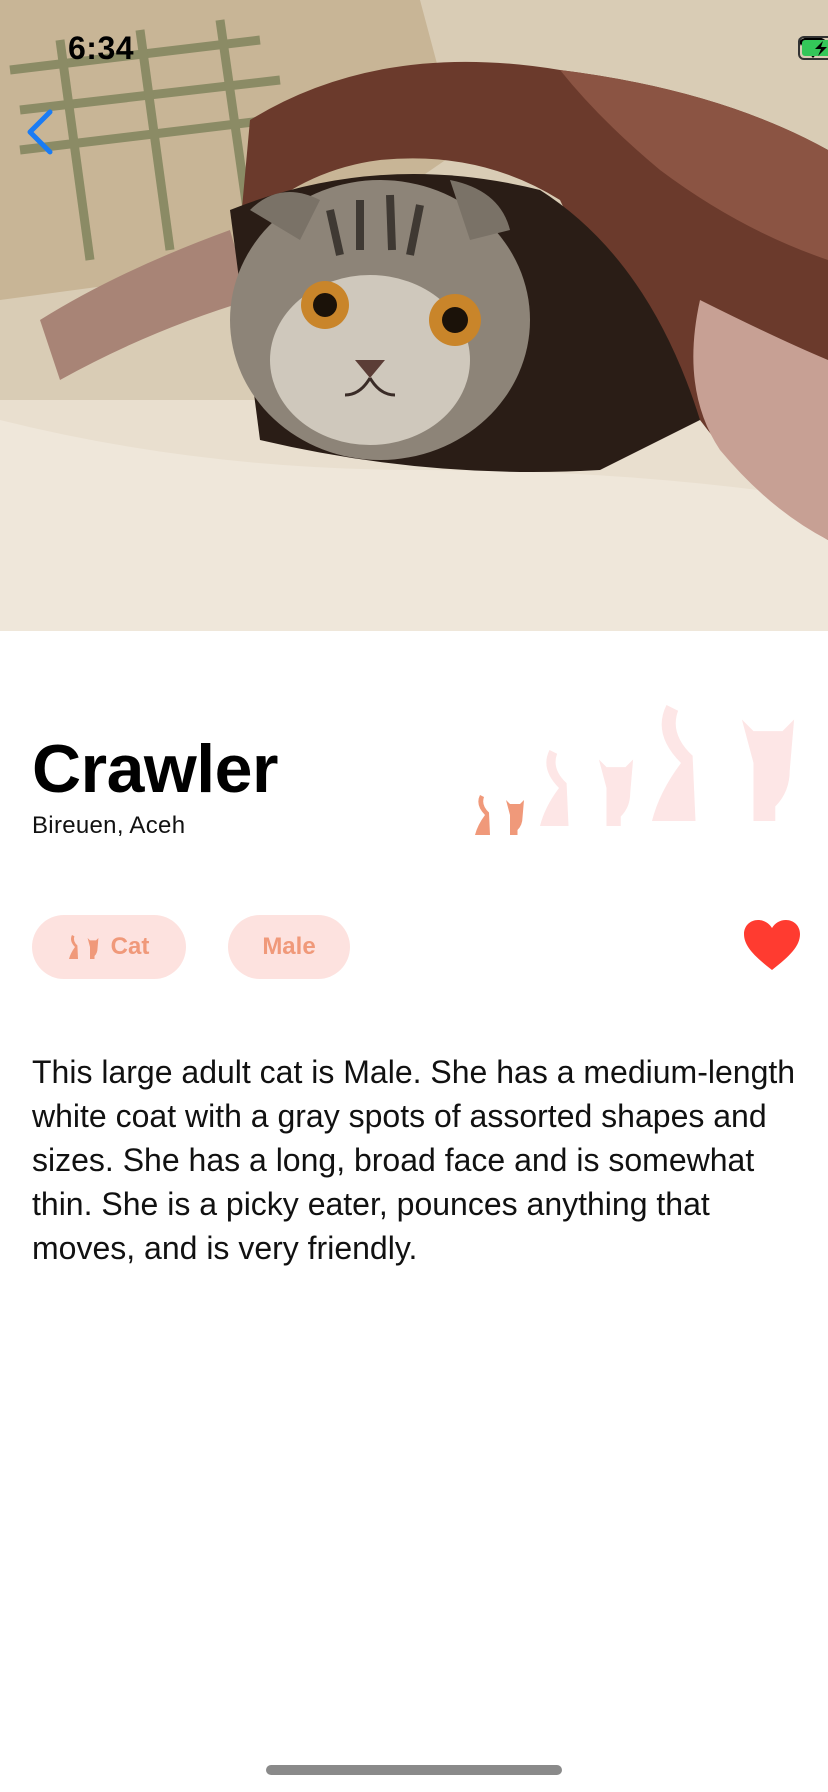 This screenshot has height=1792, width=828. What do you see at coordinates (130, 946) in the screenshot?
I see `pet-type-label: Cat` at bounding box center [130, 946].